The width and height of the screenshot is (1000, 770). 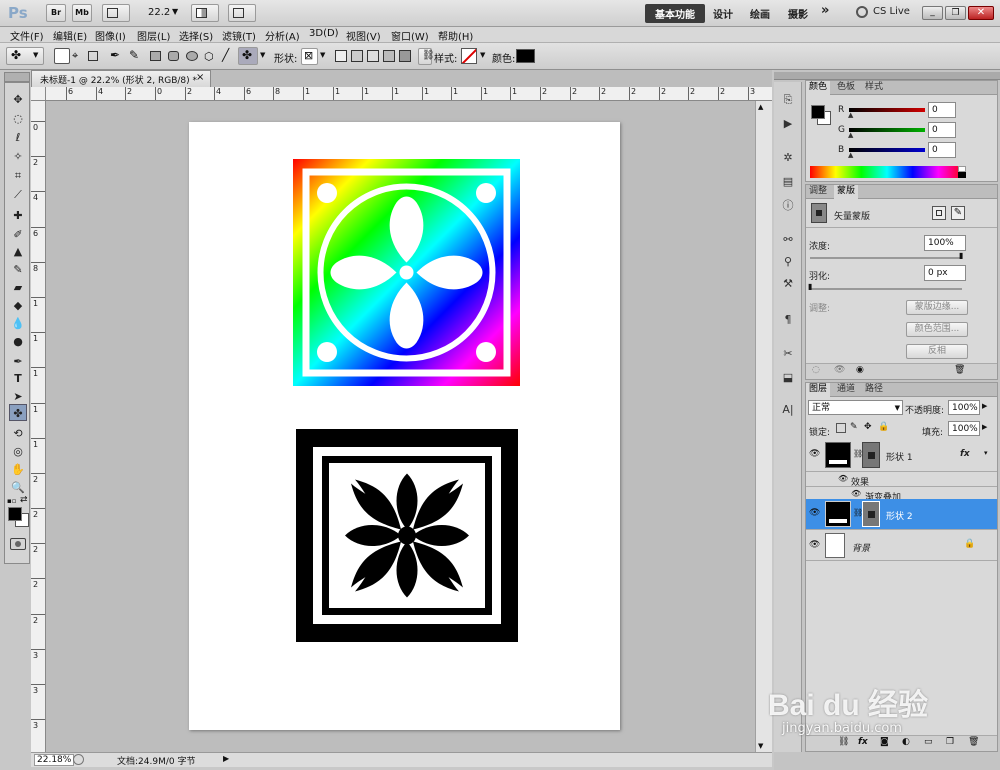 I want to click on pen-tool-icon: ✒, so click(x=115, y=55).